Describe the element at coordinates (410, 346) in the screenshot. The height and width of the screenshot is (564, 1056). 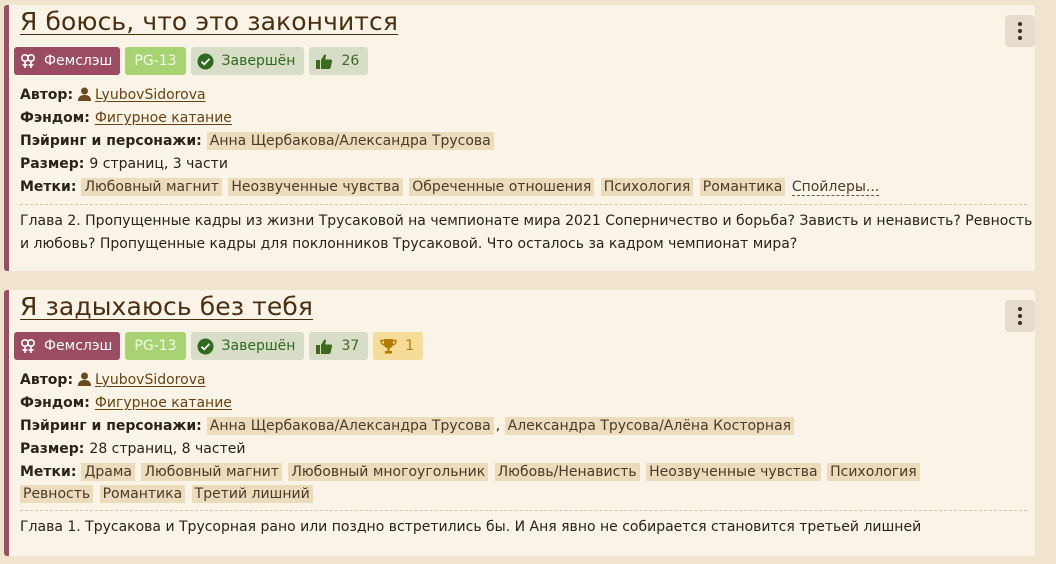
I see `awards-count: 1` at that location.